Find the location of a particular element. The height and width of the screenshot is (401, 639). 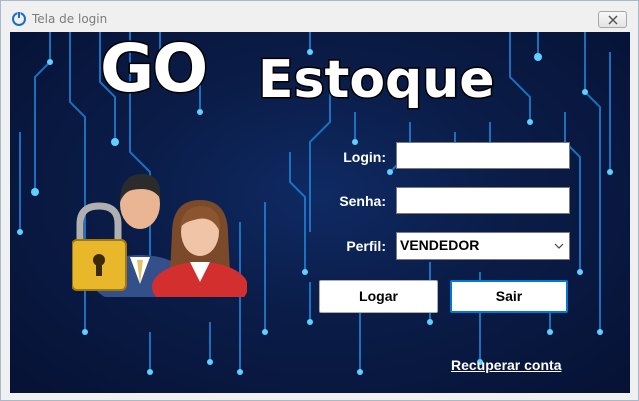

sair-button: Sair is located at coordinates (509, 296).